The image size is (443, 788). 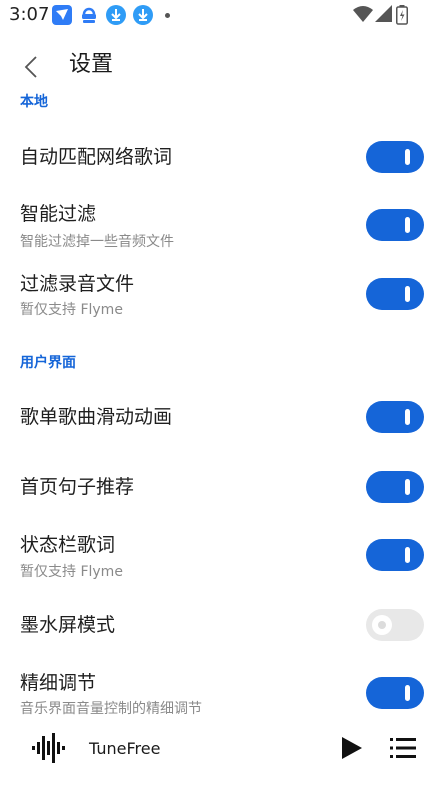 I want to click on home-quote-toggle, so click(x=395, y=487).